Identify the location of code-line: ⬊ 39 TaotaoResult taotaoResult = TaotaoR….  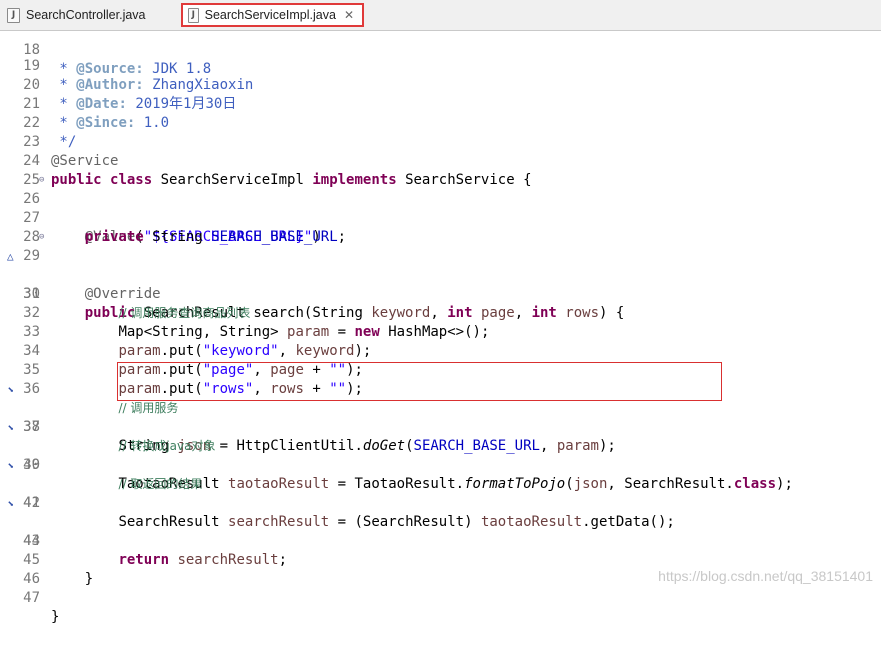
(440, 455).